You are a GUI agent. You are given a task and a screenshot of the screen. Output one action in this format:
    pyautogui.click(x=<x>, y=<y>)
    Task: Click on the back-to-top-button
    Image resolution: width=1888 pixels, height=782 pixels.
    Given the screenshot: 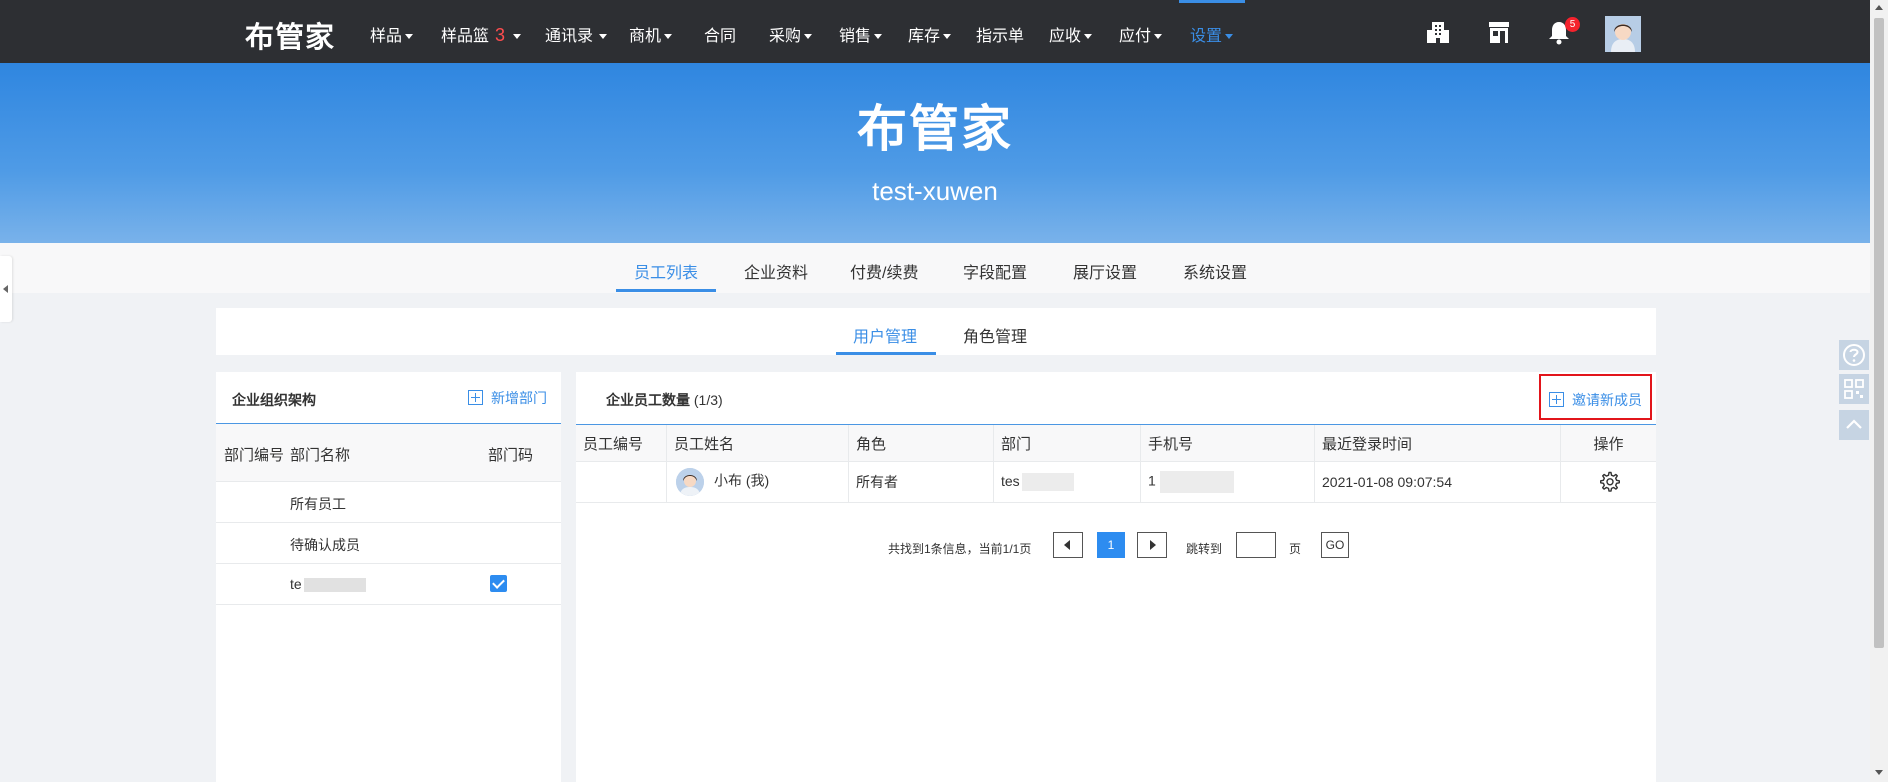 What is the action you would take?
    pyautogui.click(x=1854, y=425)
    